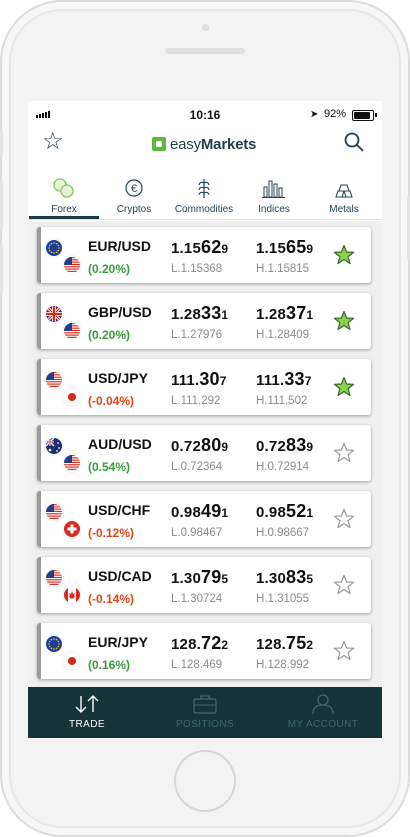  Describe the element at coordinates (134, 193) in the screenshot. I see `tab-cryptos: € Cryptos` at that location.